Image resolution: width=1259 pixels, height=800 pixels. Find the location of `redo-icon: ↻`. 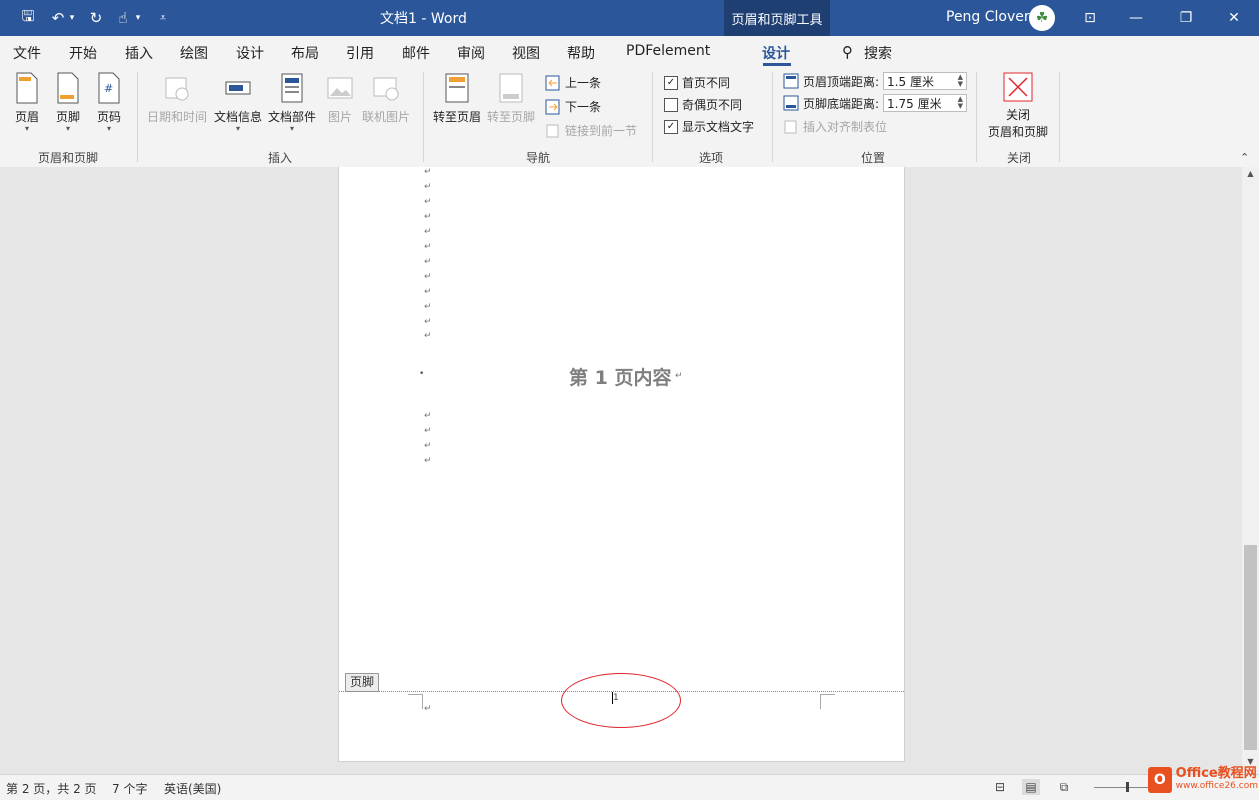

redo-icon: ↻ is located at coordinates (96, 18).